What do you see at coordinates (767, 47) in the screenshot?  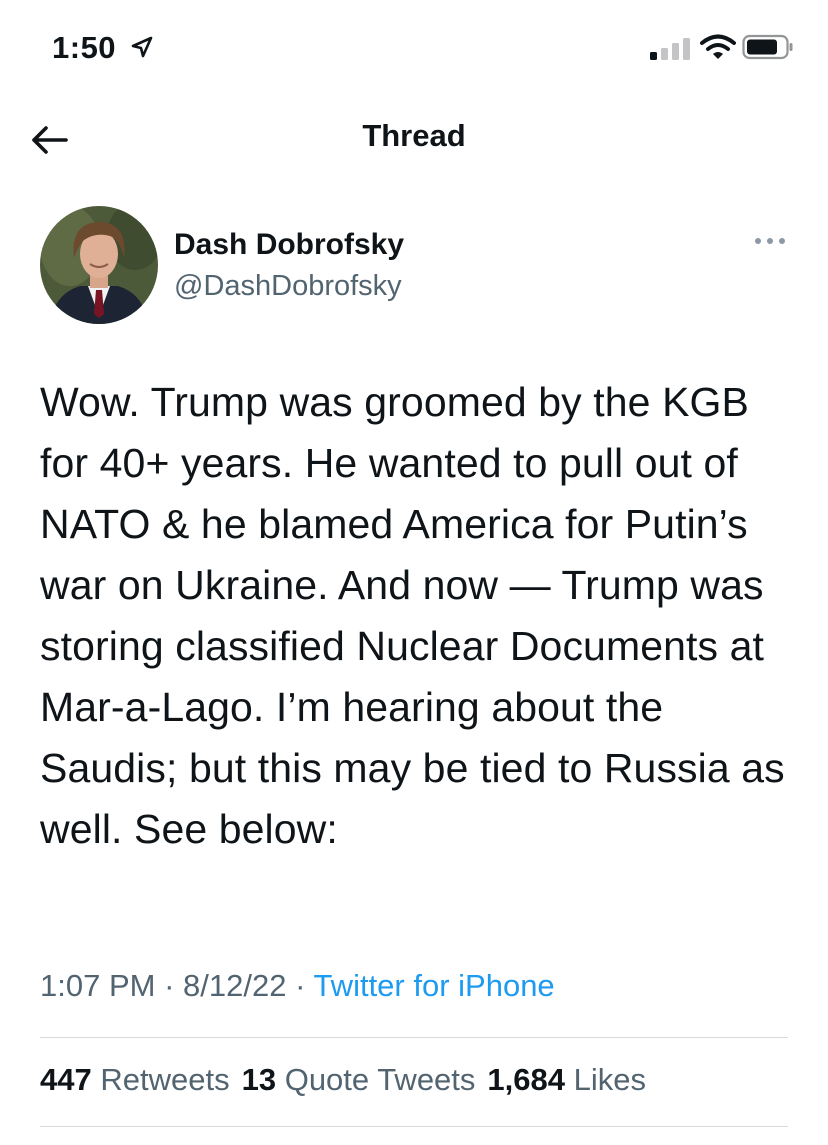 I see `battery-icon` at bounding box center [767, 47].